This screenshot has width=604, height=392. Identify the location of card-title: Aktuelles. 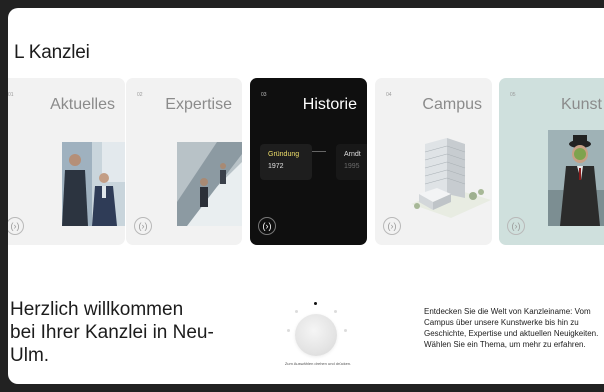
(82, 104).